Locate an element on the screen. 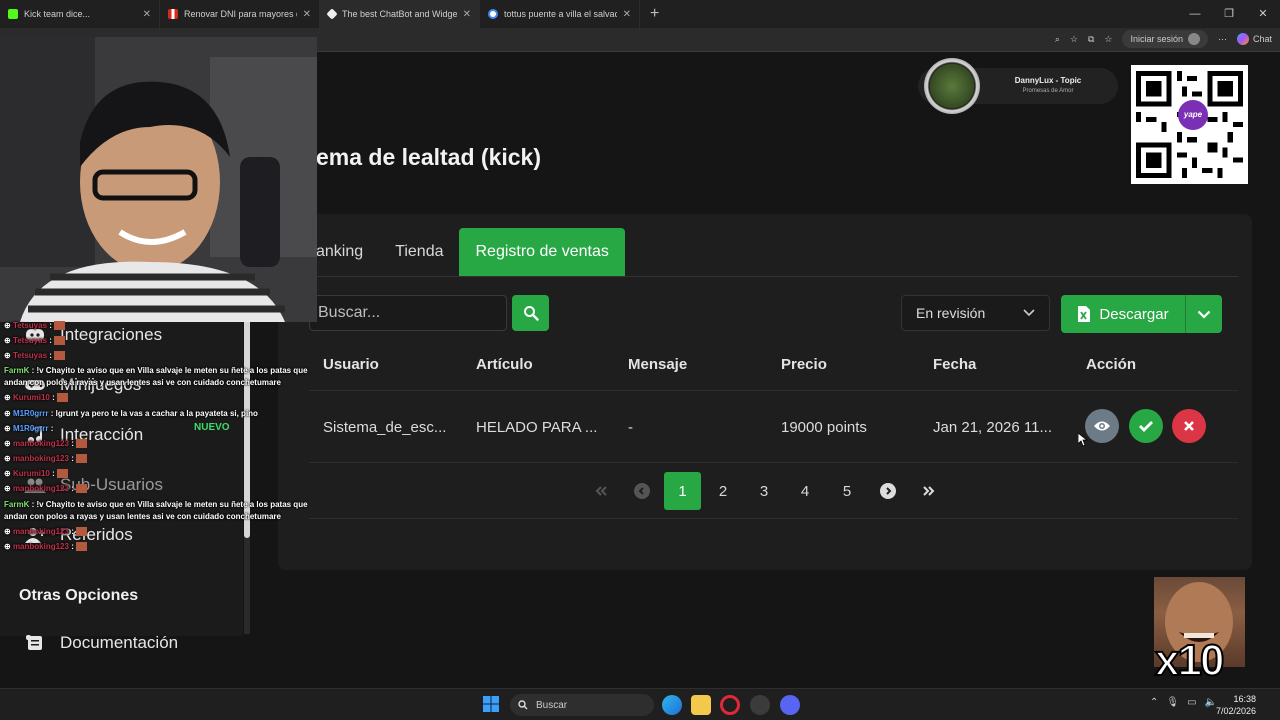  windows-start-icon is located at coordinates (492, 705).